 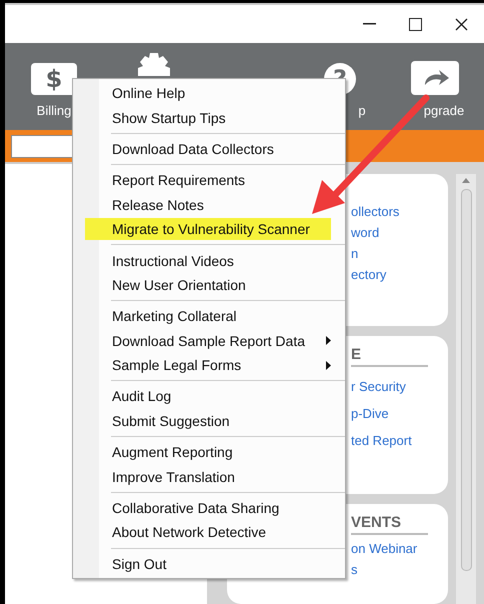 What do you see at coordinates (389, 524) in the screenshot?
I see `card-heading: VENTS` at bounding box center [389, 524].